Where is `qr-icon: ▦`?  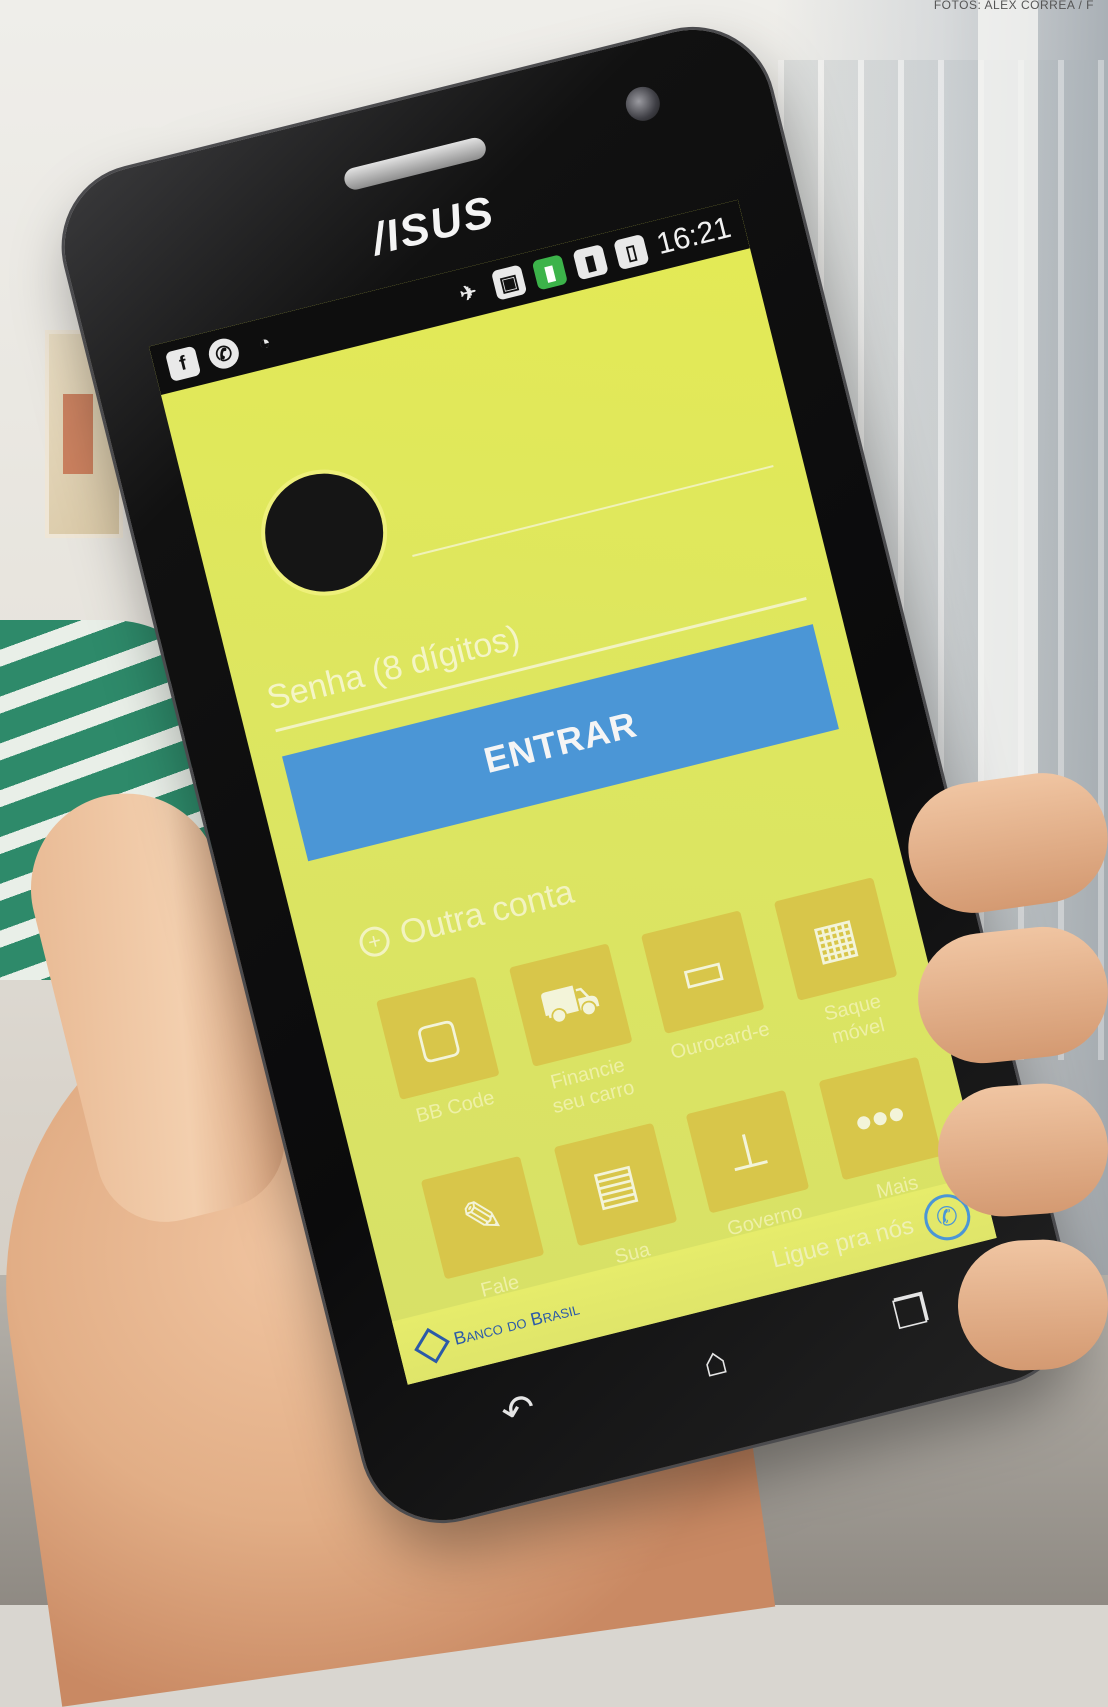
qr-icon: ▦ is located at coordinates (835, 939).